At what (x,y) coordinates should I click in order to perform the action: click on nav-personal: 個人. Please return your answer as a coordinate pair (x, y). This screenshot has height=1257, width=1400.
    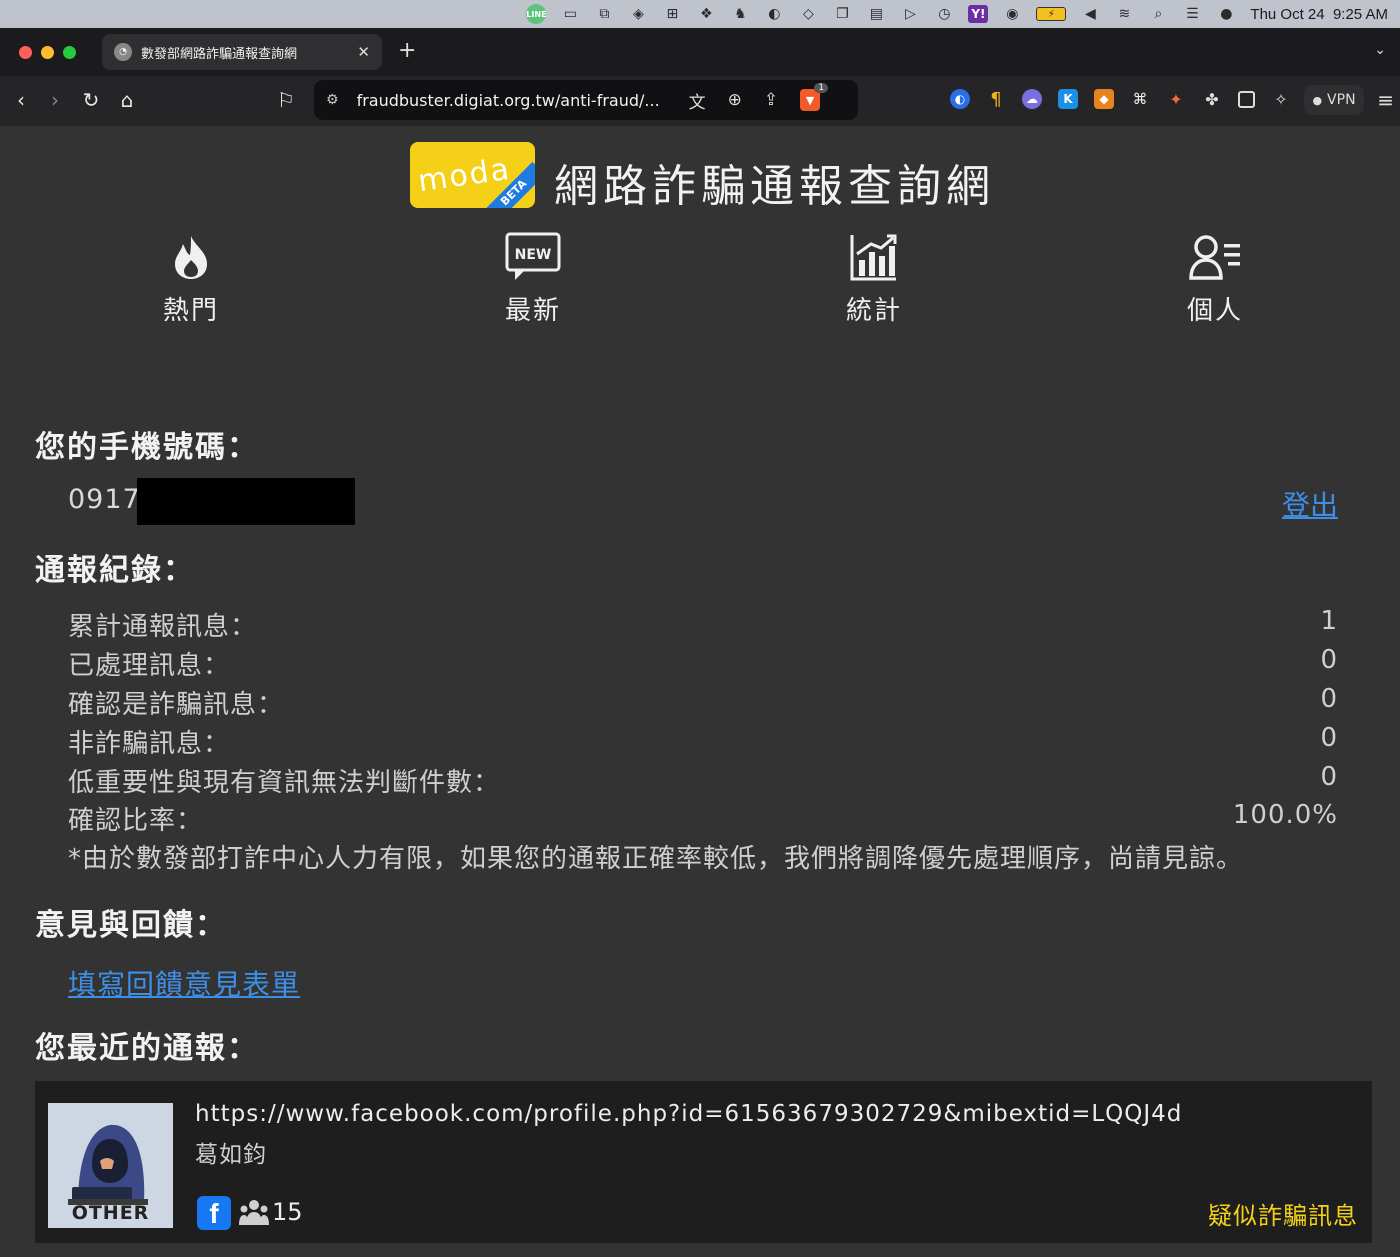
    Looking at the image, I should click on (1215, 278).